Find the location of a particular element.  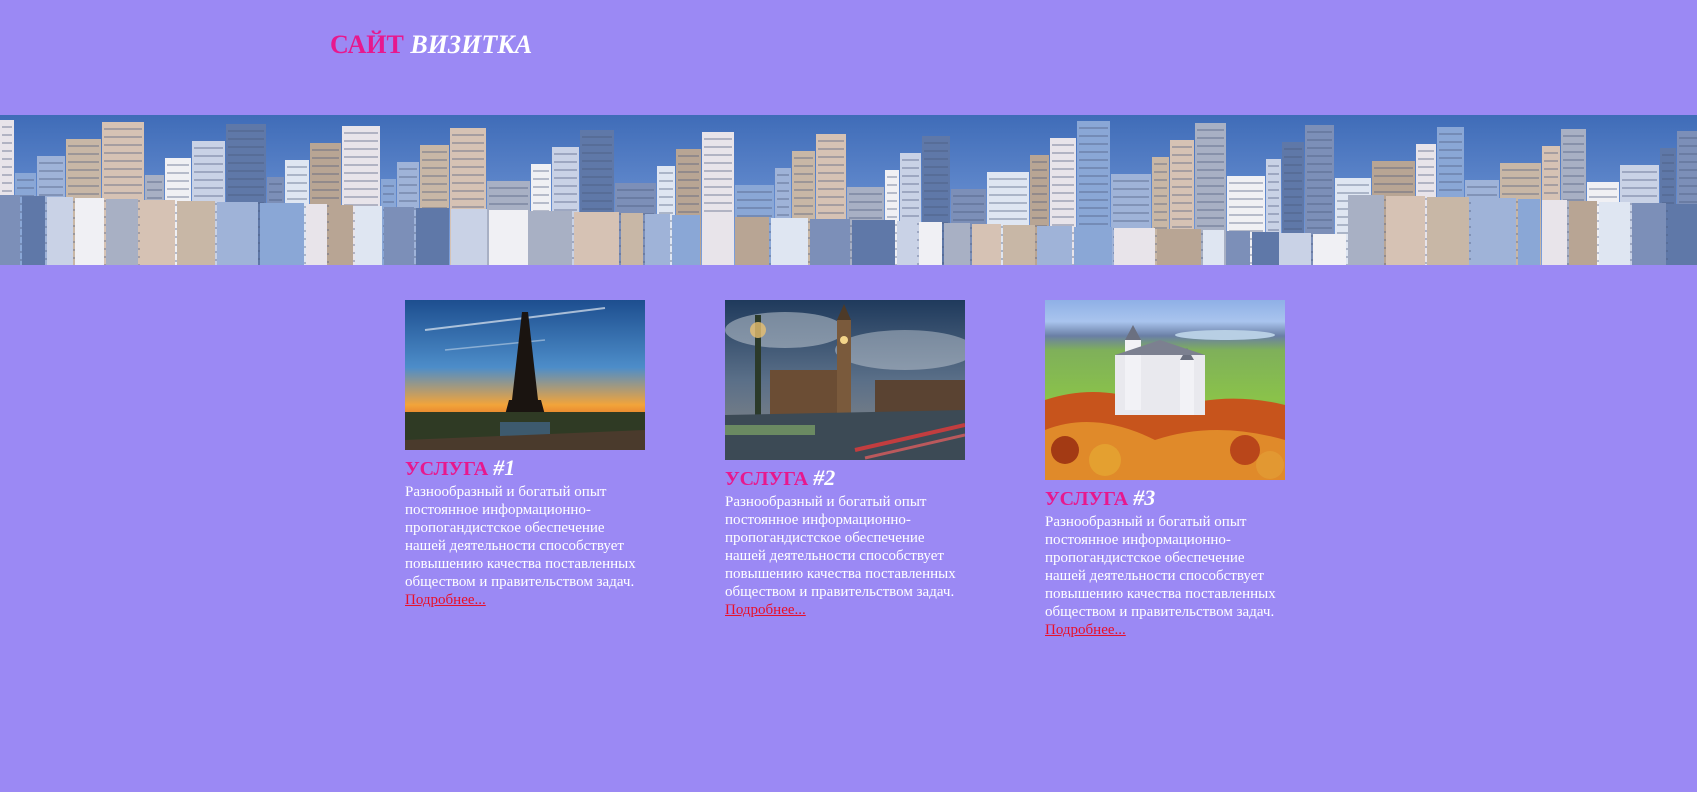

service-title-number: #2 is located at coordinates (824, 477).